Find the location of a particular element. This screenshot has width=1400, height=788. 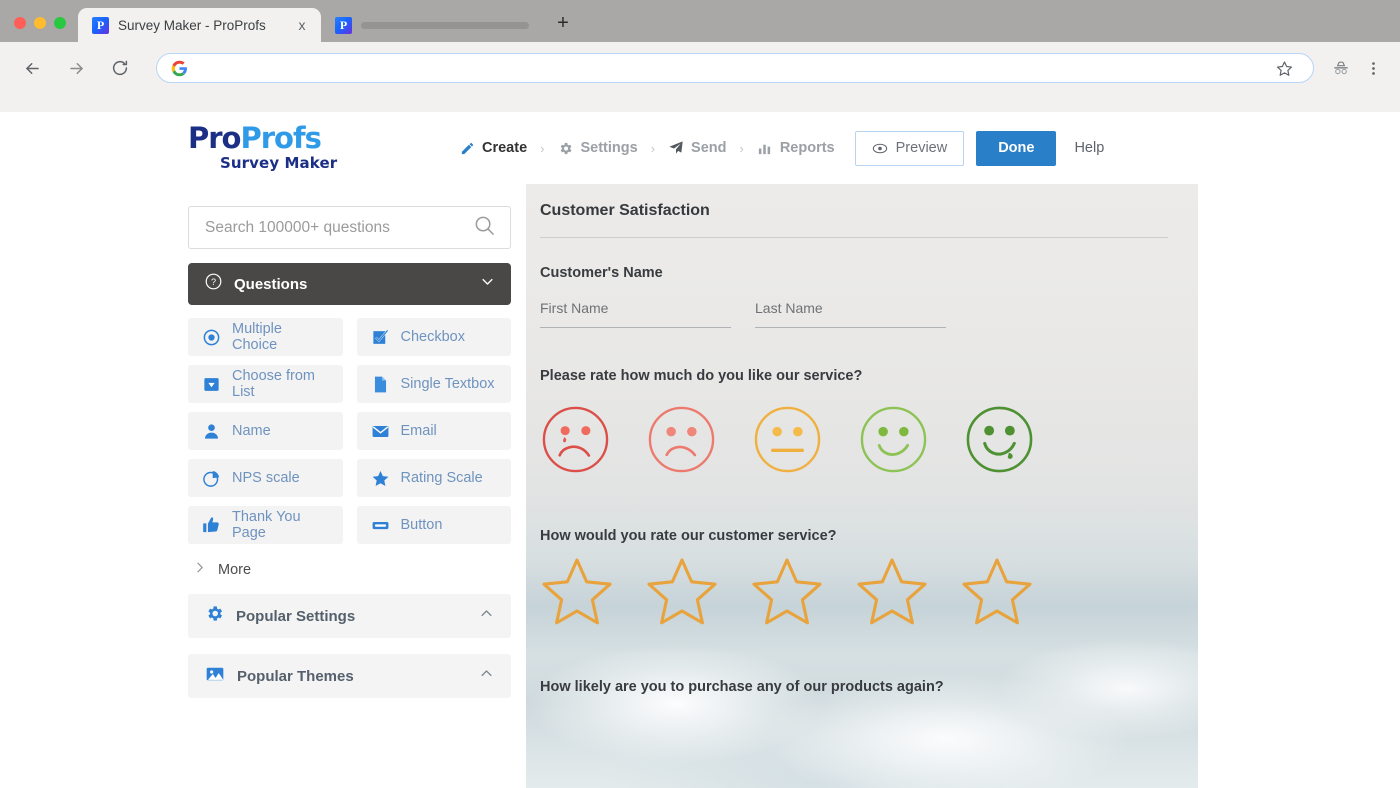

gear-blue-icon is located at coordinates (214, 616).